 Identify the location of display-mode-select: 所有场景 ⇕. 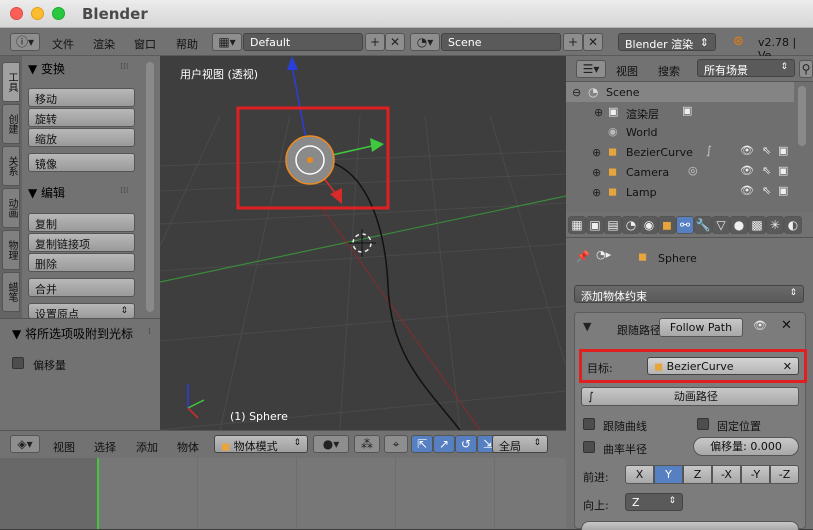
(746, 68).